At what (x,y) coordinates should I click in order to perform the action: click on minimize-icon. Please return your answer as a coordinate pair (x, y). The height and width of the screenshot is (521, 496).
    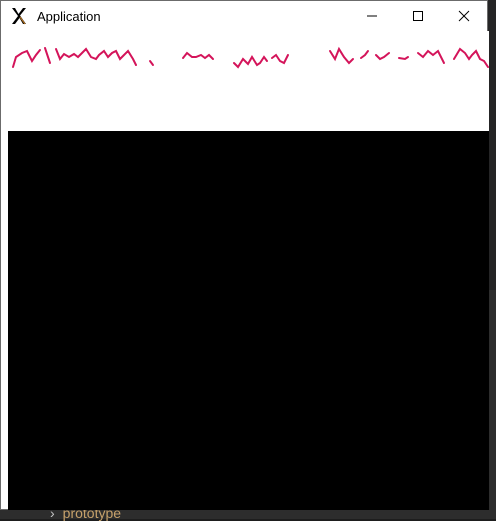
    Looking at the image, I should click on (372, 16).